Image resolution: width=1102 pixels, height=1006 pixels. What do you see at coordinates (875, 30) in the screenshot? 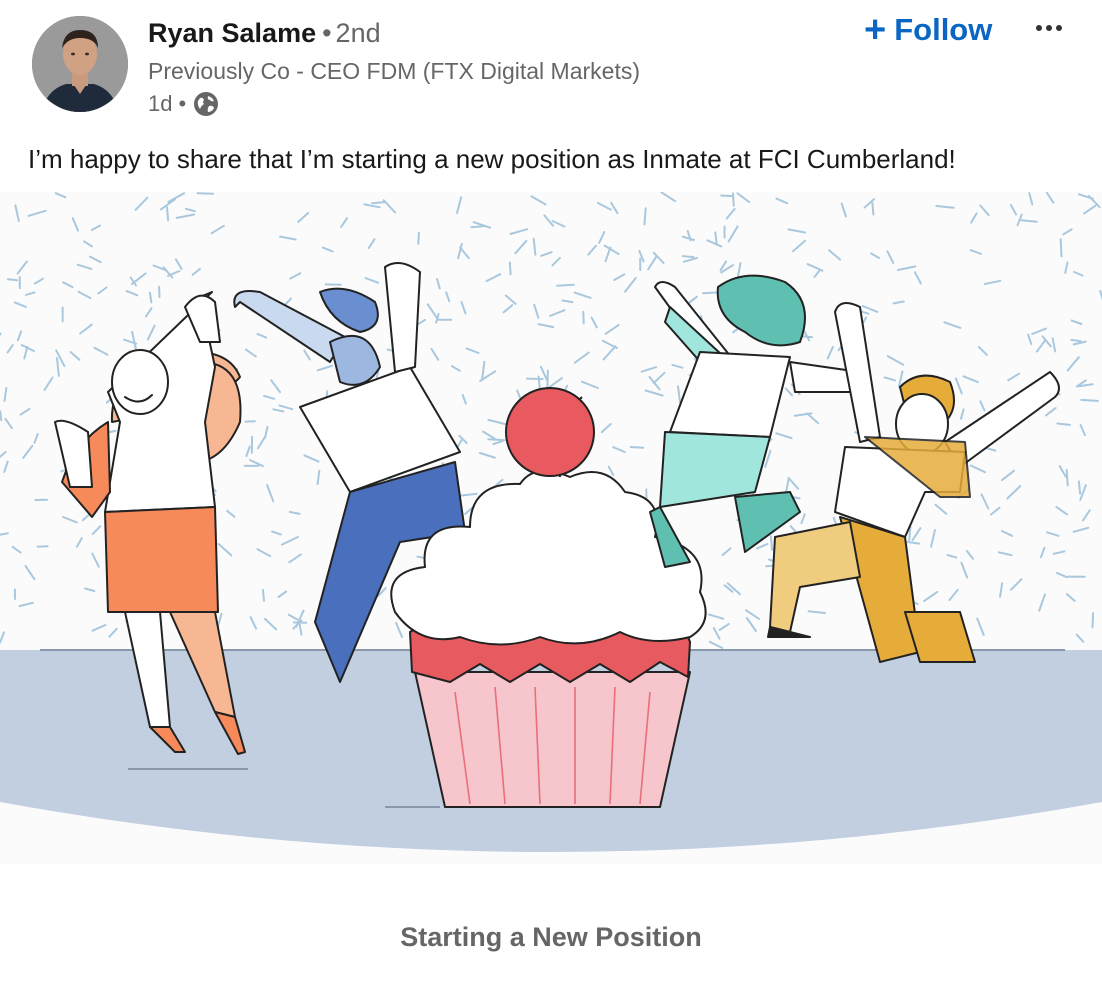
I see `plus-icon: +` at bounding box center [875, 30].